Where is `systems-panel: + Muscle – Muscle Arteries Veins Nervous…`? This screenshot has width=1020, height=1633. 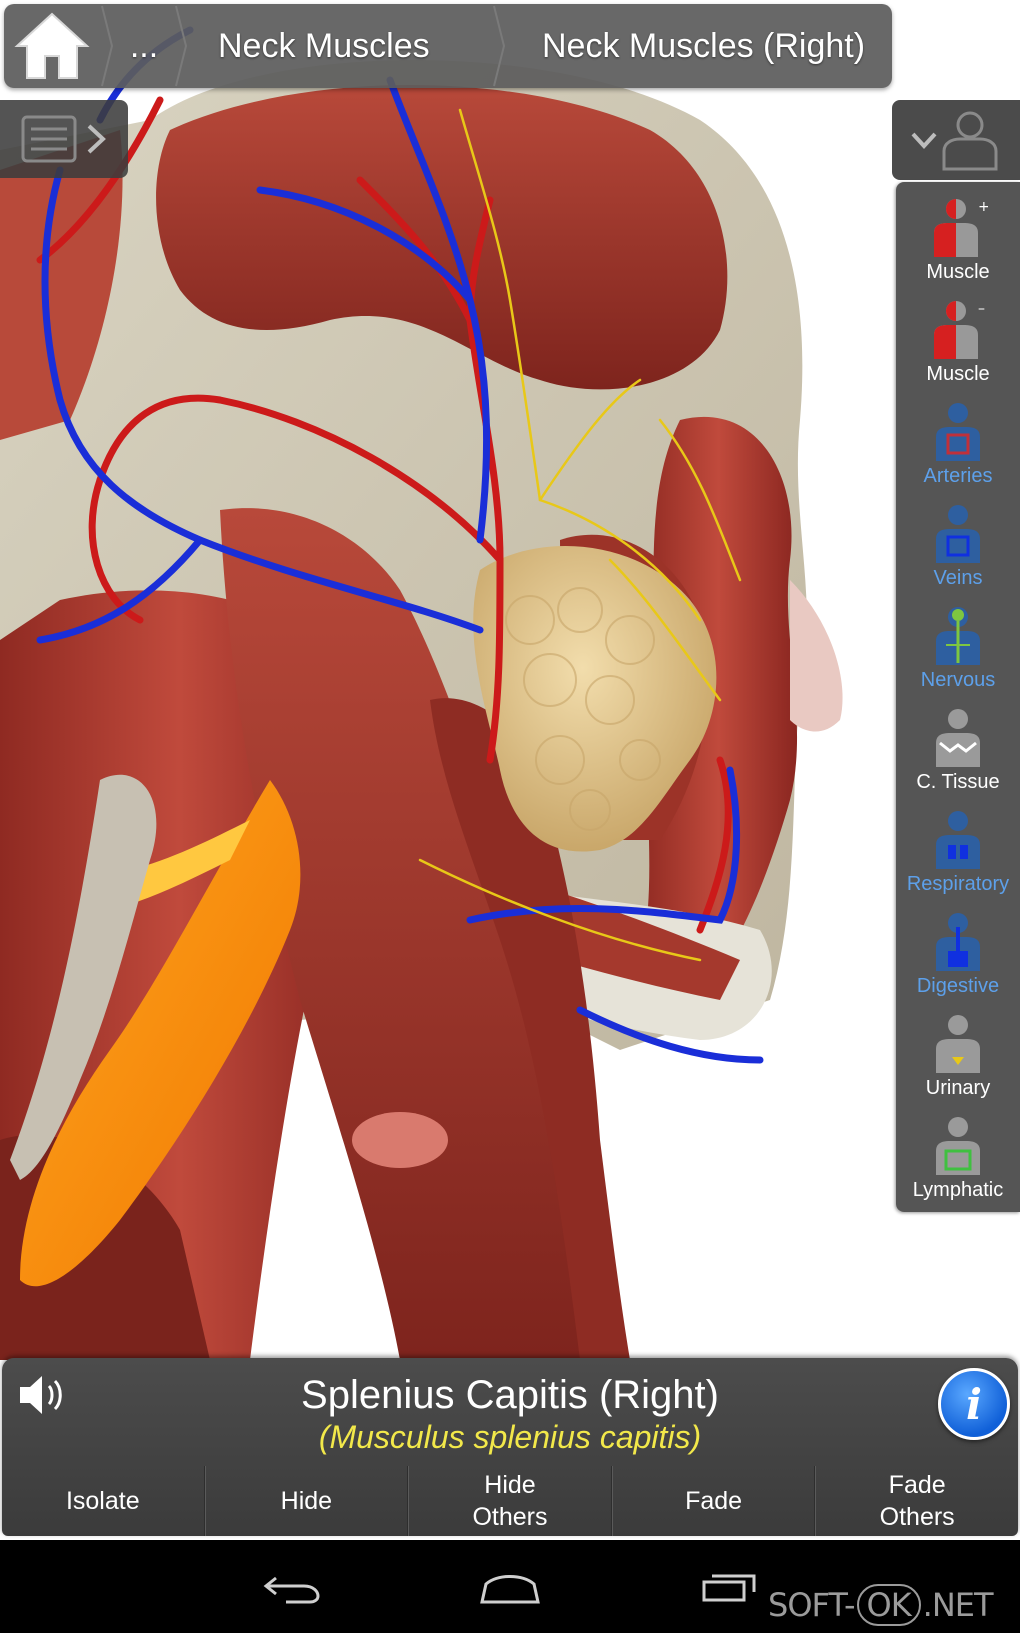
systems-panel: + Muscle – Muscle Arteries Veins Nervous… is located at coordinates (958, 697).